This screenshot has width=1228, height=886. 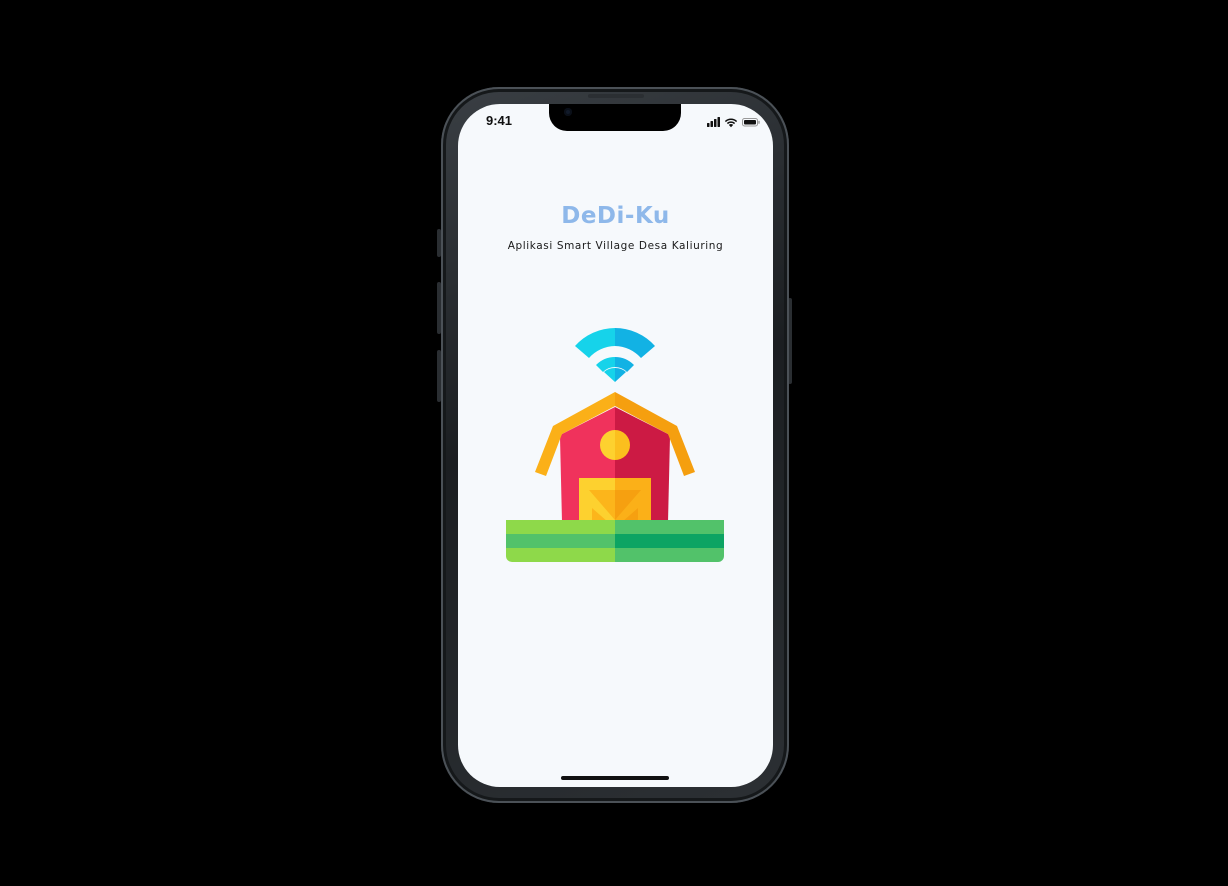 I want to click on earpiece-speaker, so click(x=616, y=96).